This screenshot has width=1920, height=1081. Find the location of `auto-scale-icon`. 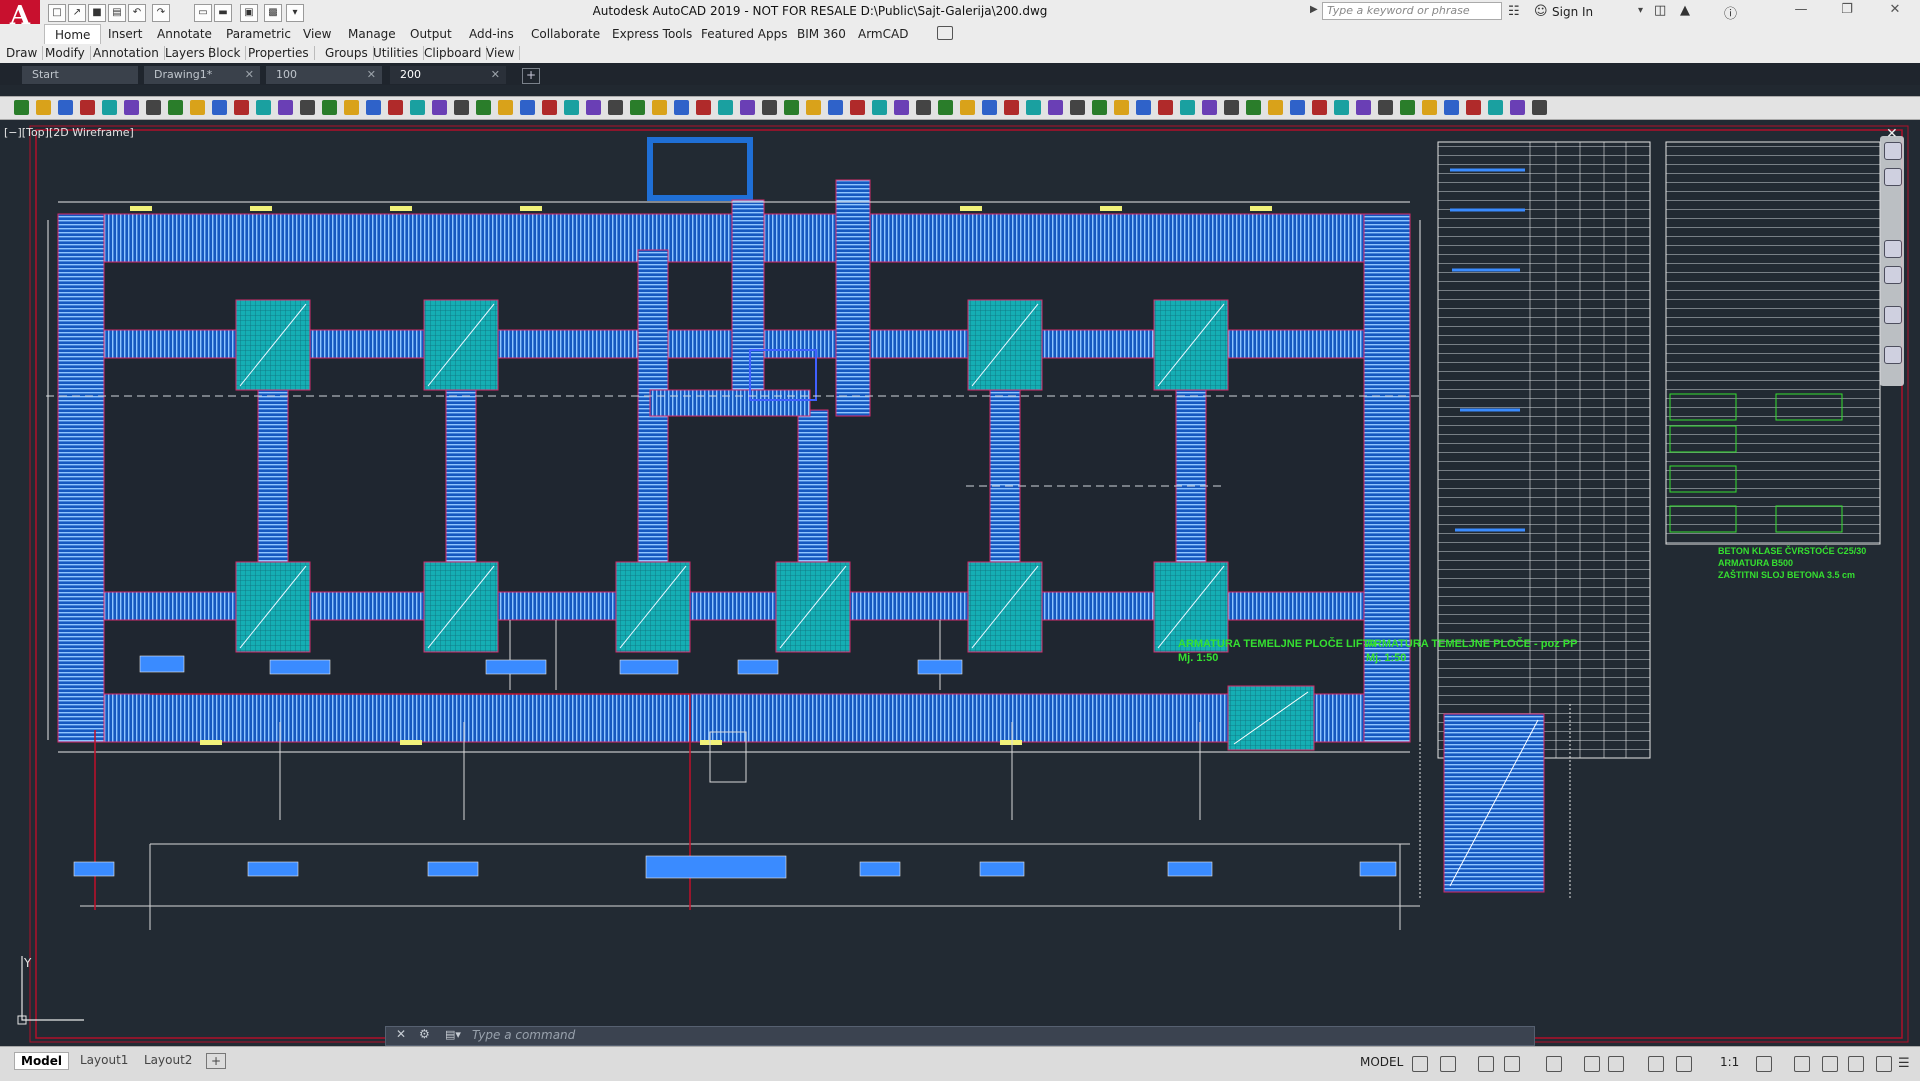

auto-scale-icon is located at coordinates (1684, 1064).